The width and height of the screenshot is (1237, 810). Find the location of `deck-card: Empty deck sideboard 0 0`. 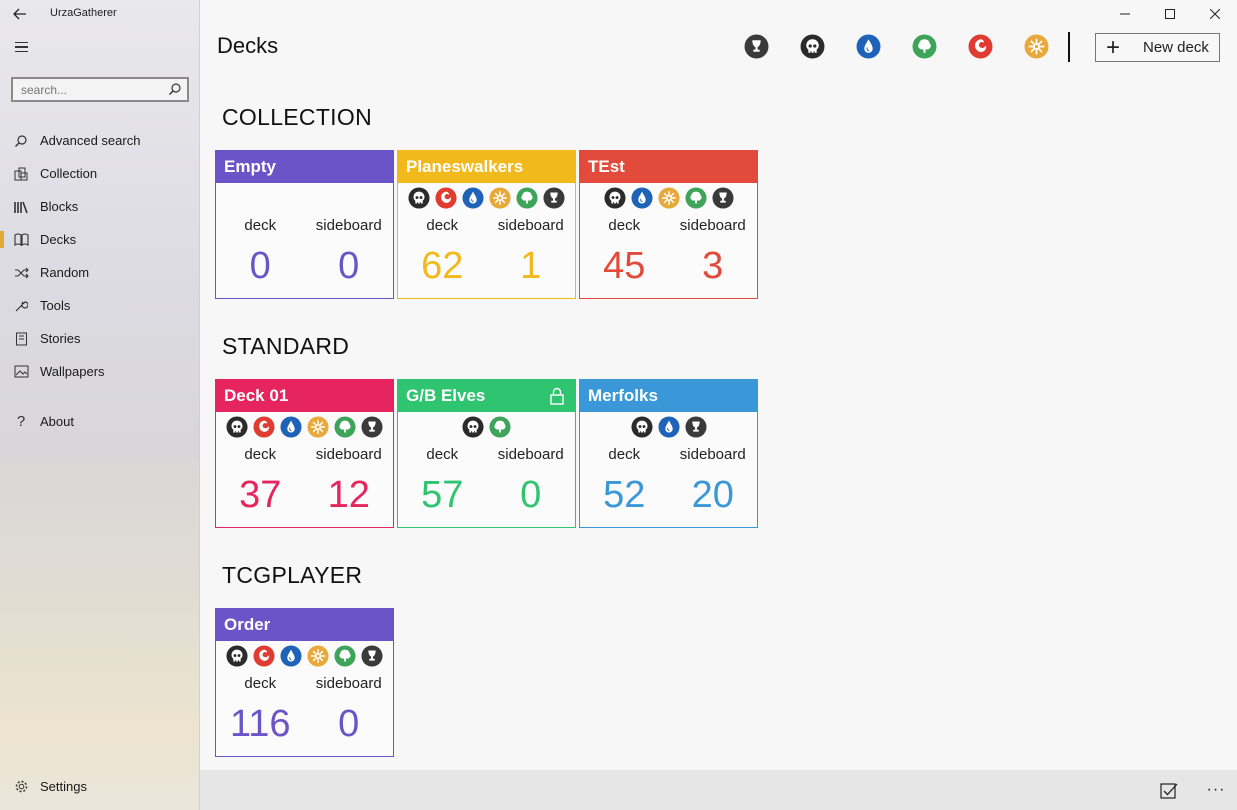

deck-card: Empty deck sideboard 0 0 is located at coordinates (304, 224).